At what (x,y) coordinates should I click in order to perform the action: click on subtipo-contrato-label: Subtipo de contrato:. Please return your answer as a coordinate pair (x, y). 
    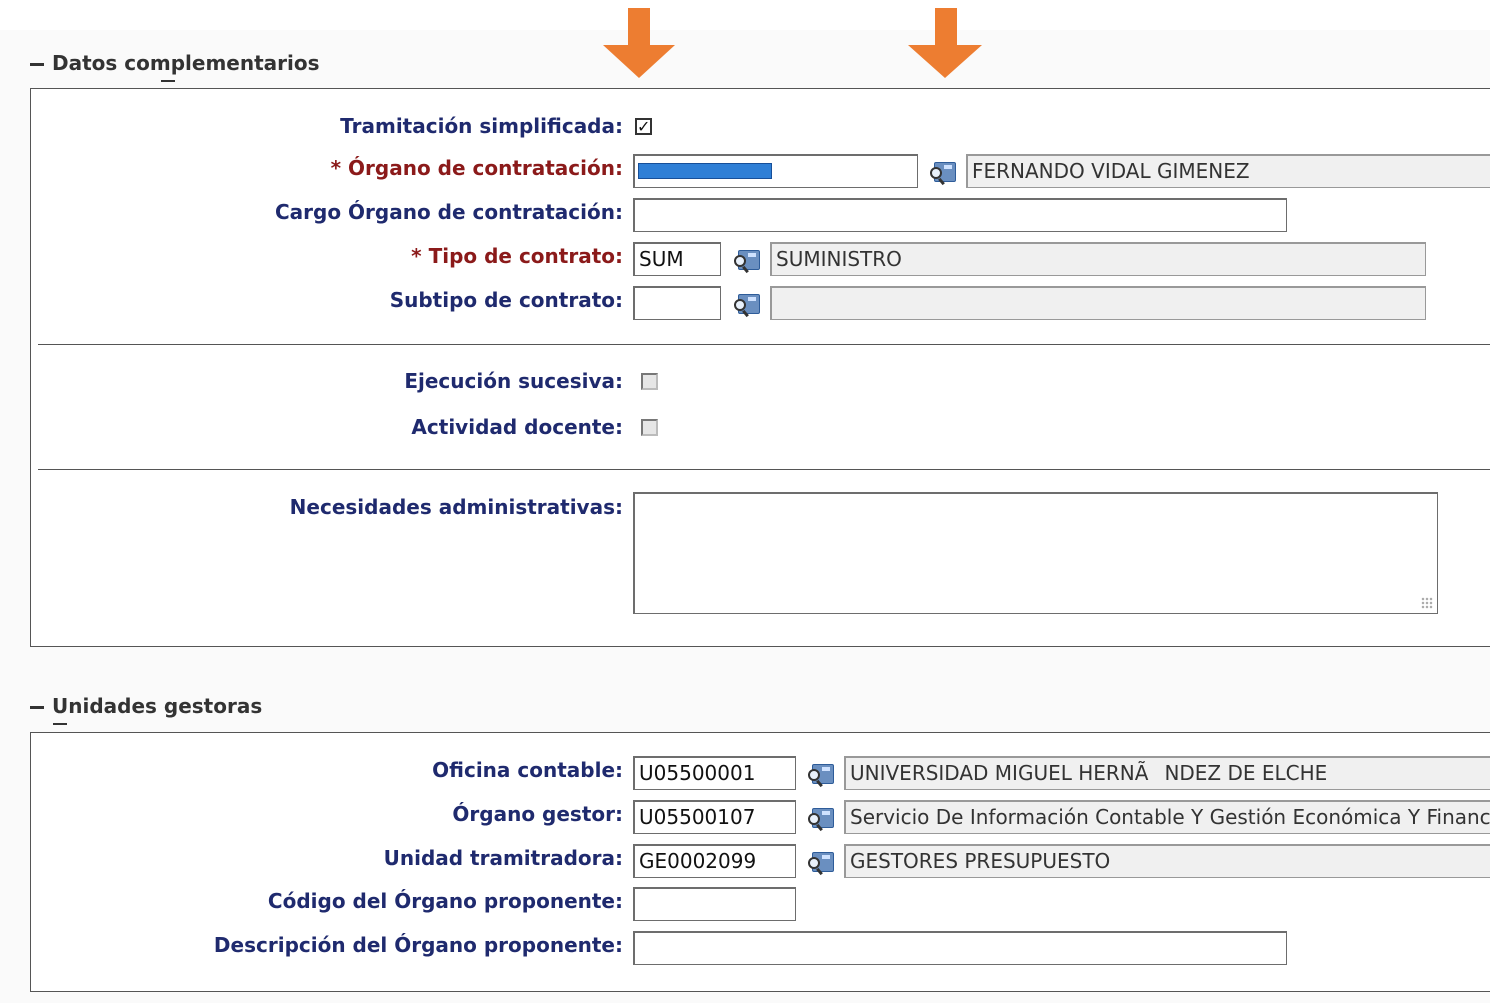
    Looking at the image, I should click on (506, 300).